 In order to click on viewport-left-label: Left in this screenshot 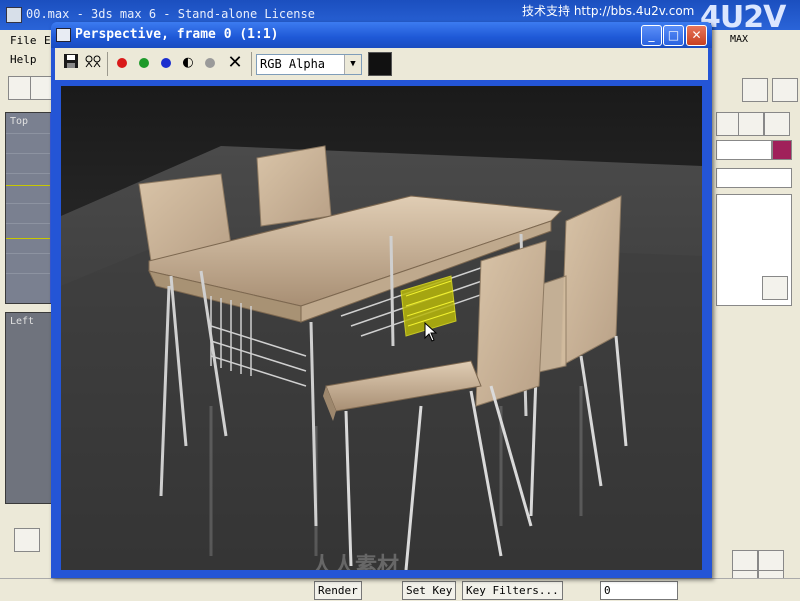, I will do `click(22, 321)`.